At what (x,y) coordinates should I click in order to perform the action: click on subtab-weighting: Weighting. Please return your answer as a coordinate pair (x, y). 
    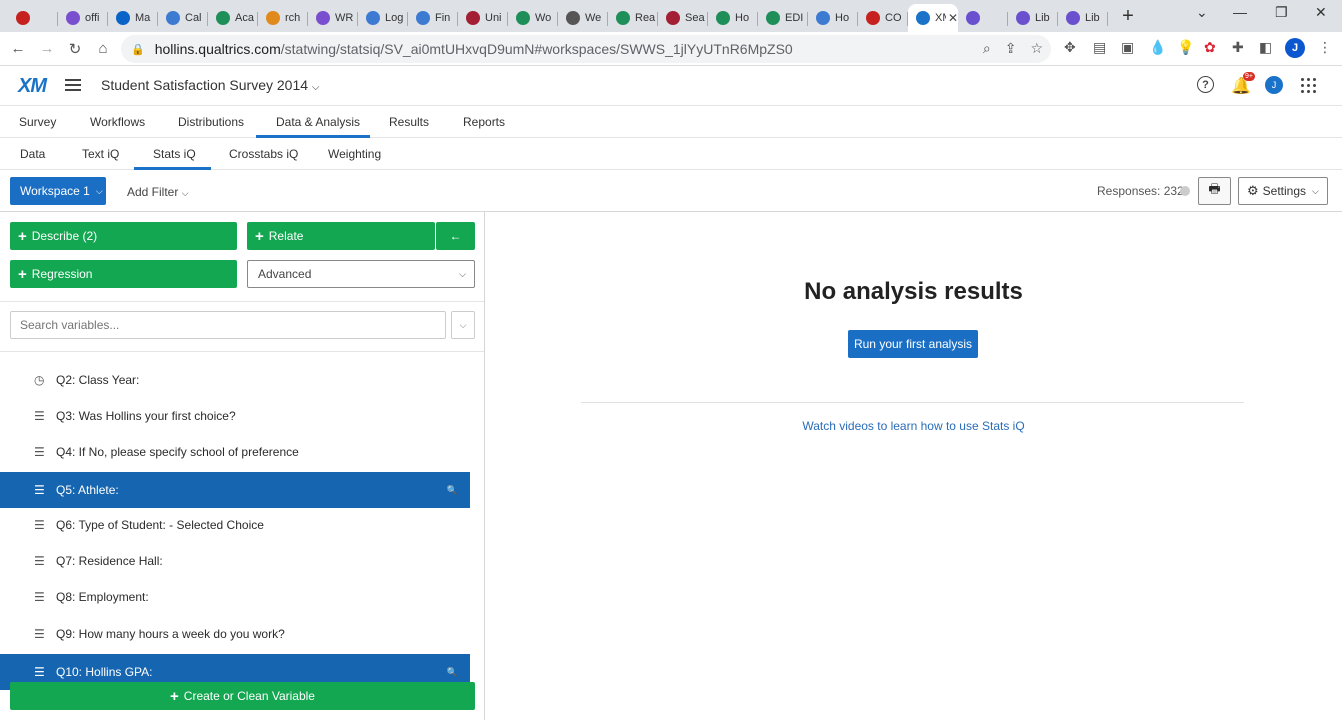
    Looking at the image, I should click on (354, 154).